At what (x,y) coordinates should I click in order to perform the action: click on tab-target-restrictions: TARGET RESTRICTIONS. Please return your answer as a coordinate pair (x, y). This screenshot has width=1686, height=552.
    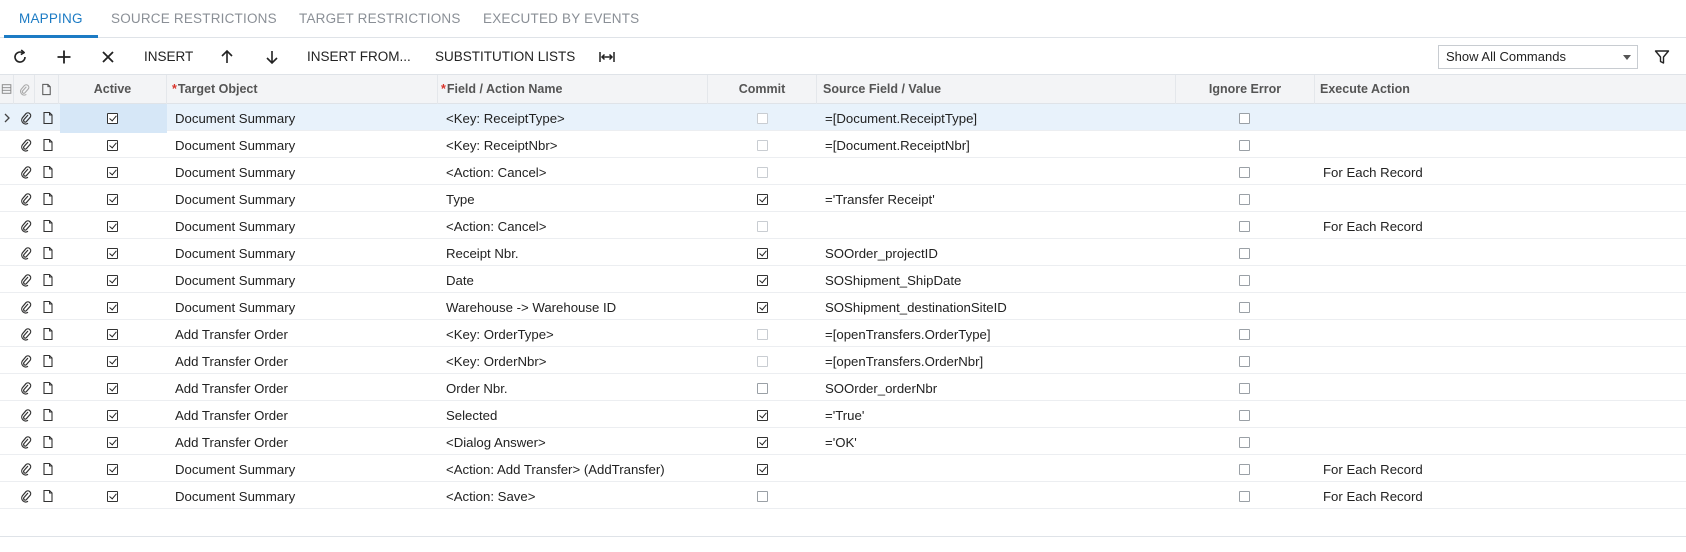
    Looking at the image, I should click on (380, 19).